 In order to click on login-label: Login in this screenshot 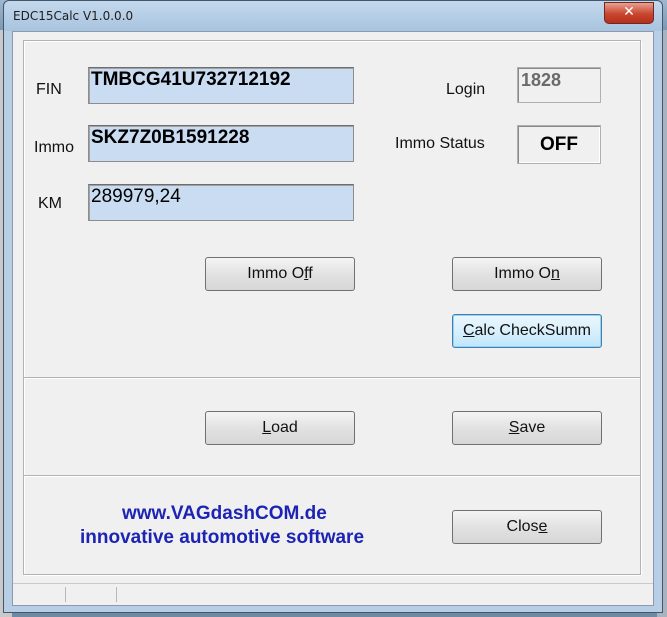, I will do `click(466, 89)`.